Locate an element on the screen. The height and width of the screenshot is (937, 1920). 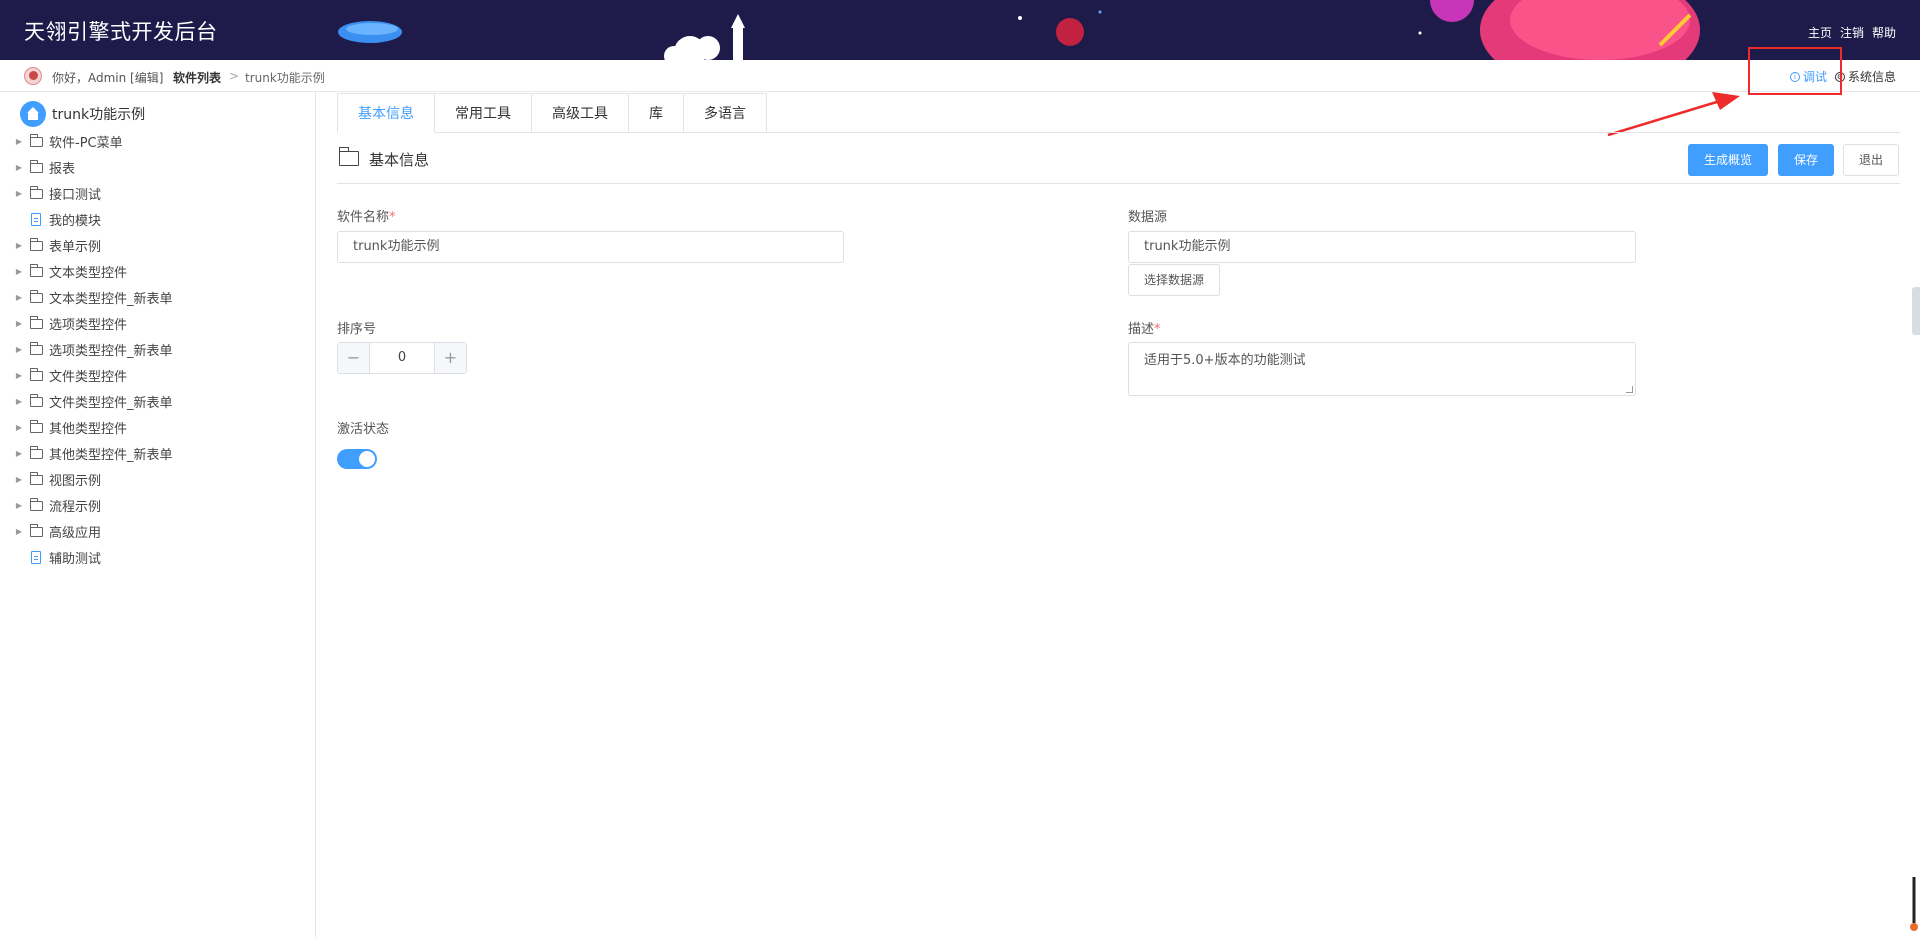
tree-item-label: 视图示例 is located at coordinates (75, 481).